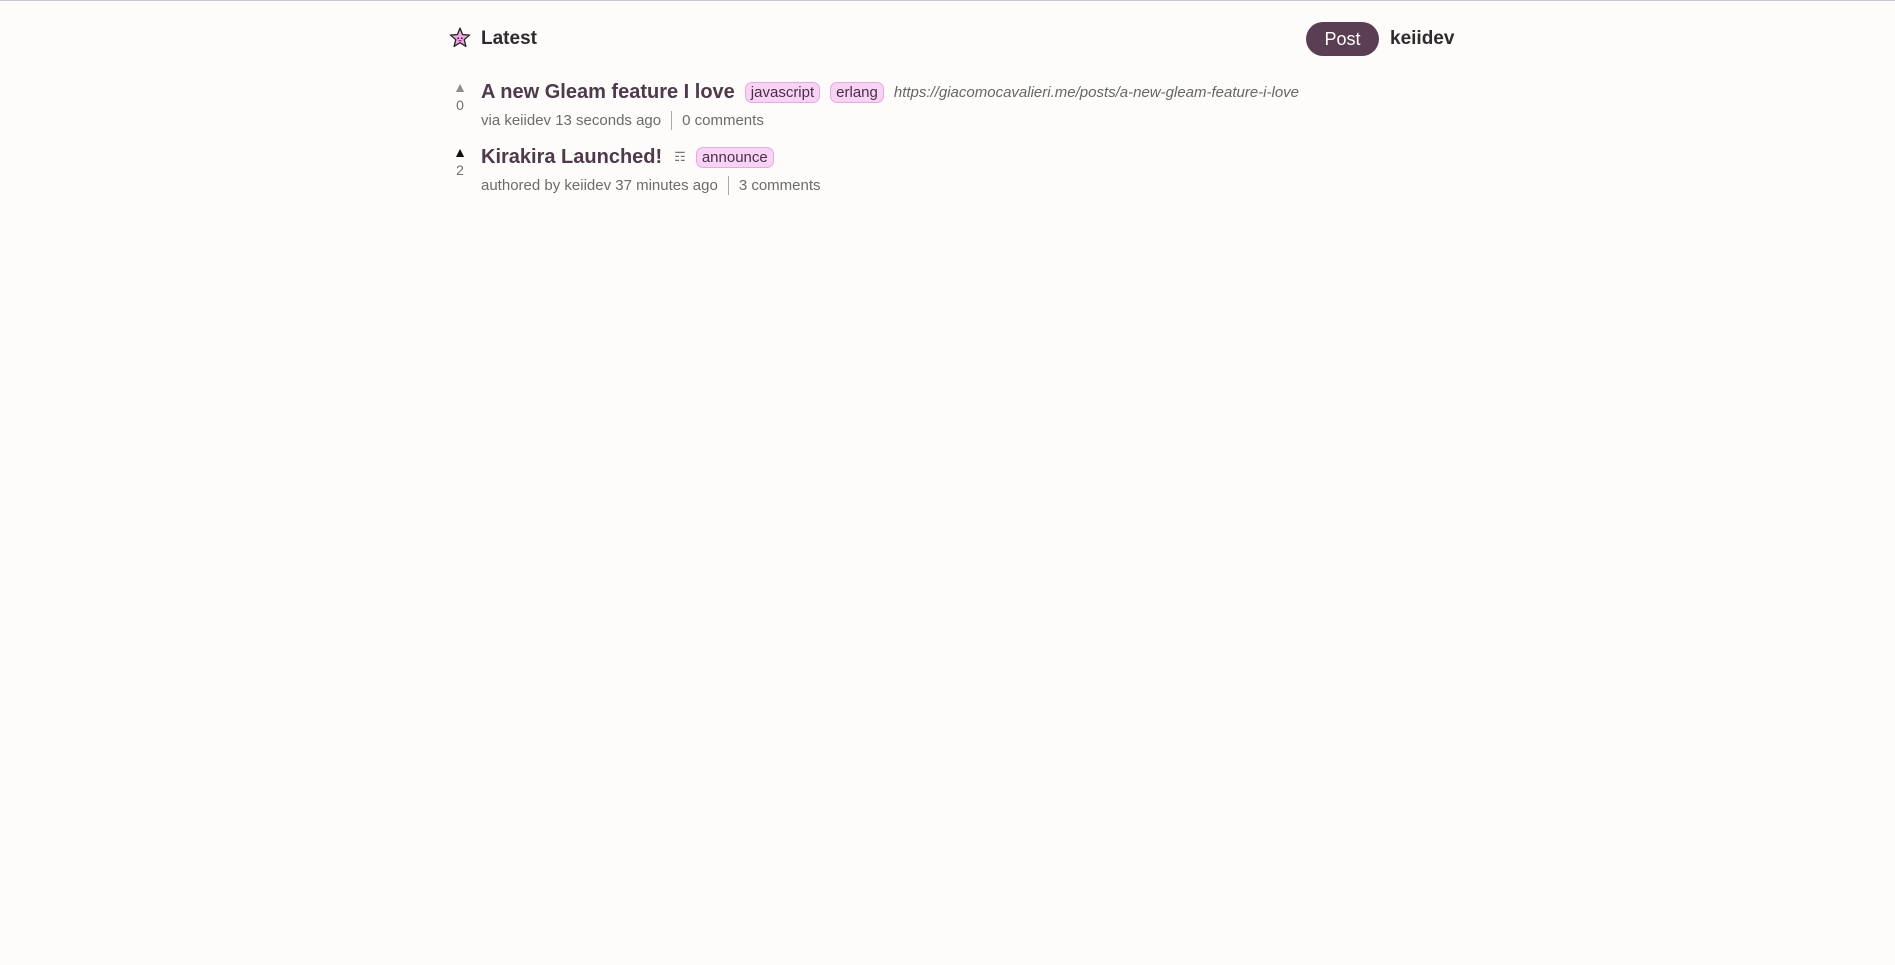  What do you see at coordinates (571, 120) in the screenshot?
I see `post-byline: via keiidev 13 seconds ago` at bounding box center [571, 120].